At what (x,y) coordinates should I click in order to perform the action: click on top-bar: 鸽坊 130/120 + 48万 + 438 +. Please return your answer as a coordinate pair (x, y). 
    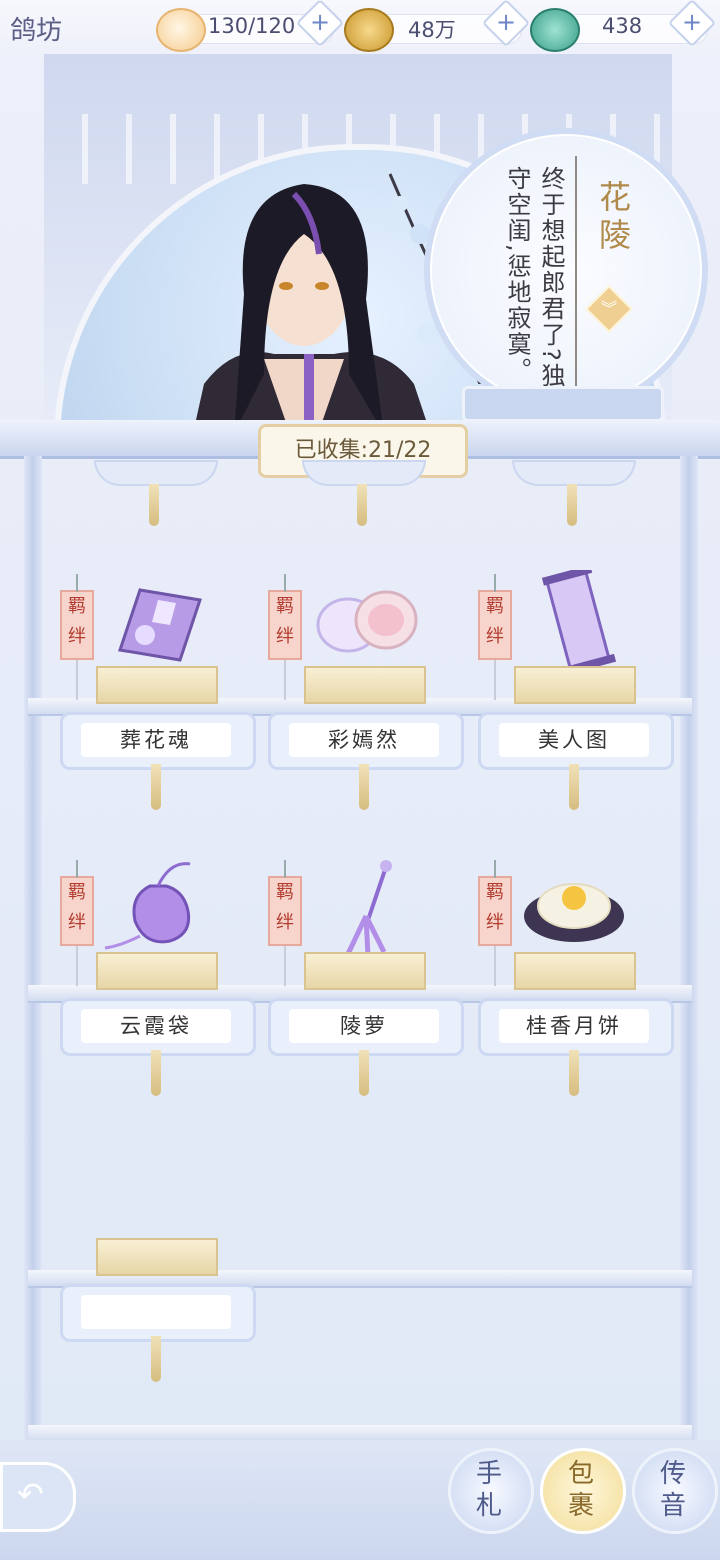
    Looking at the image, I should click on (360, 28).